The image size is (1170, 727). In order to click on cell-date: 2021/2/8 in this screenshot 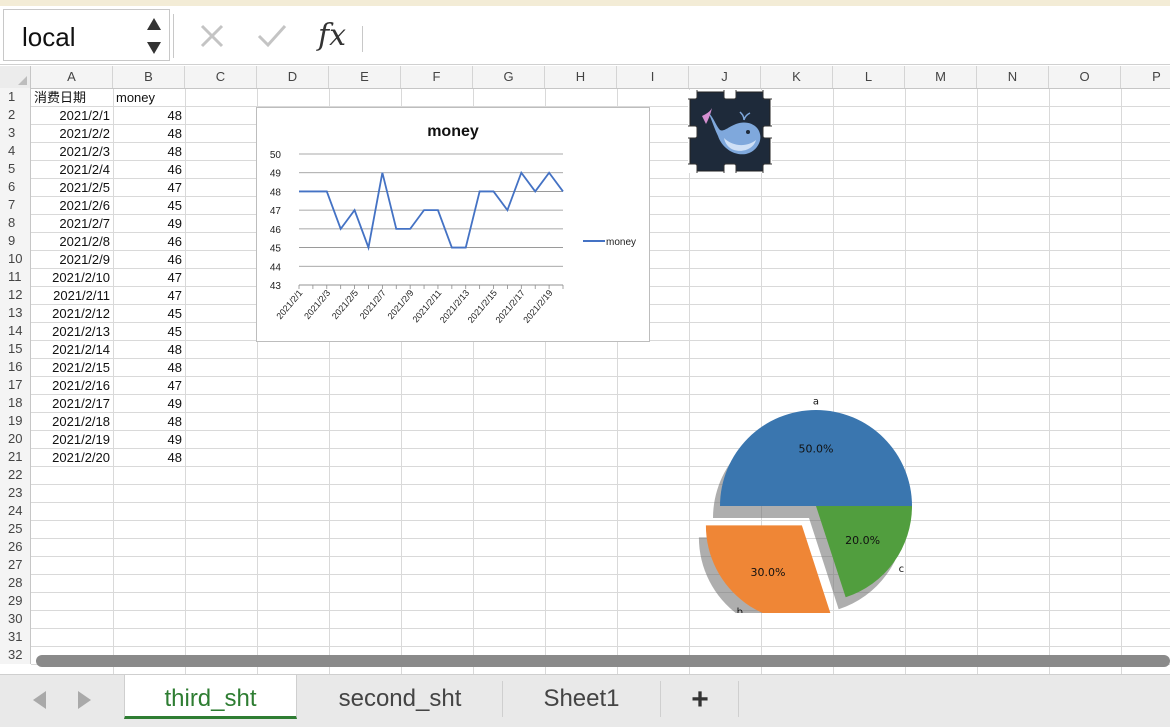, I will do `click(70, 241)`.